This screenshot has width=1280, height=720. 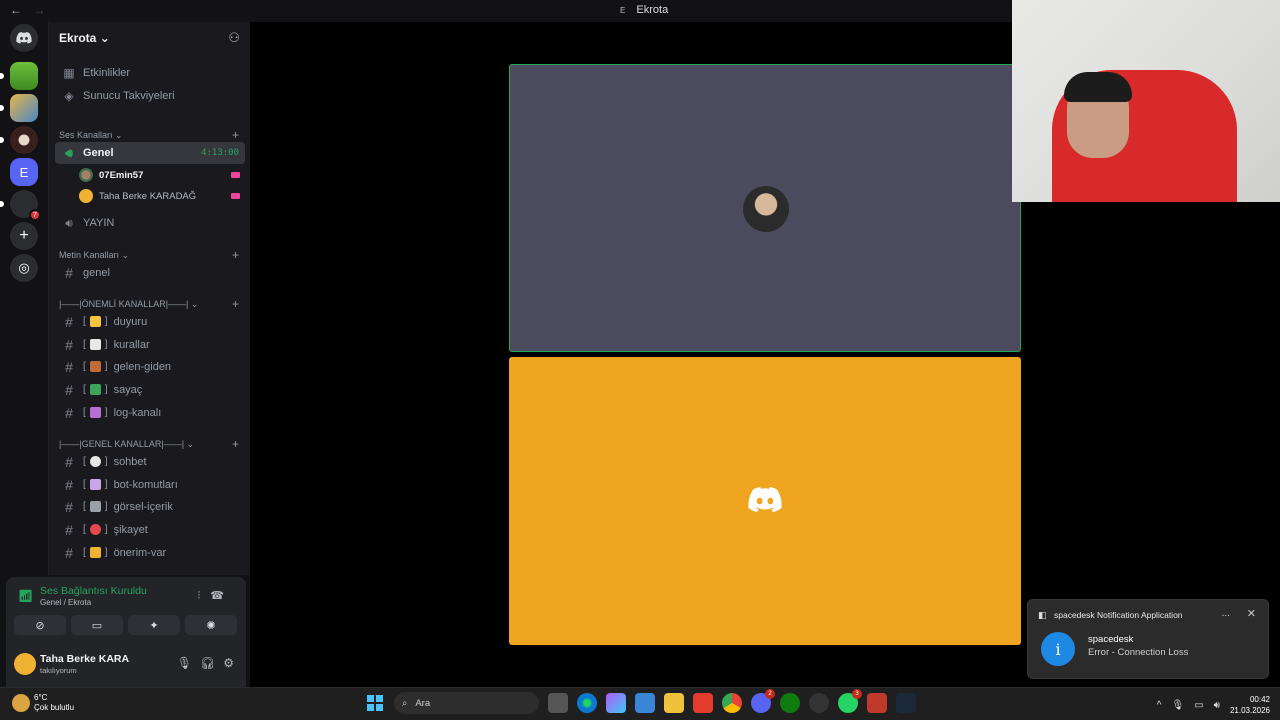 What do you see at coordinates (235, 135) in the screenshot?
I see `add-voice-channel-icon: +` at bounding box center [235, 135].